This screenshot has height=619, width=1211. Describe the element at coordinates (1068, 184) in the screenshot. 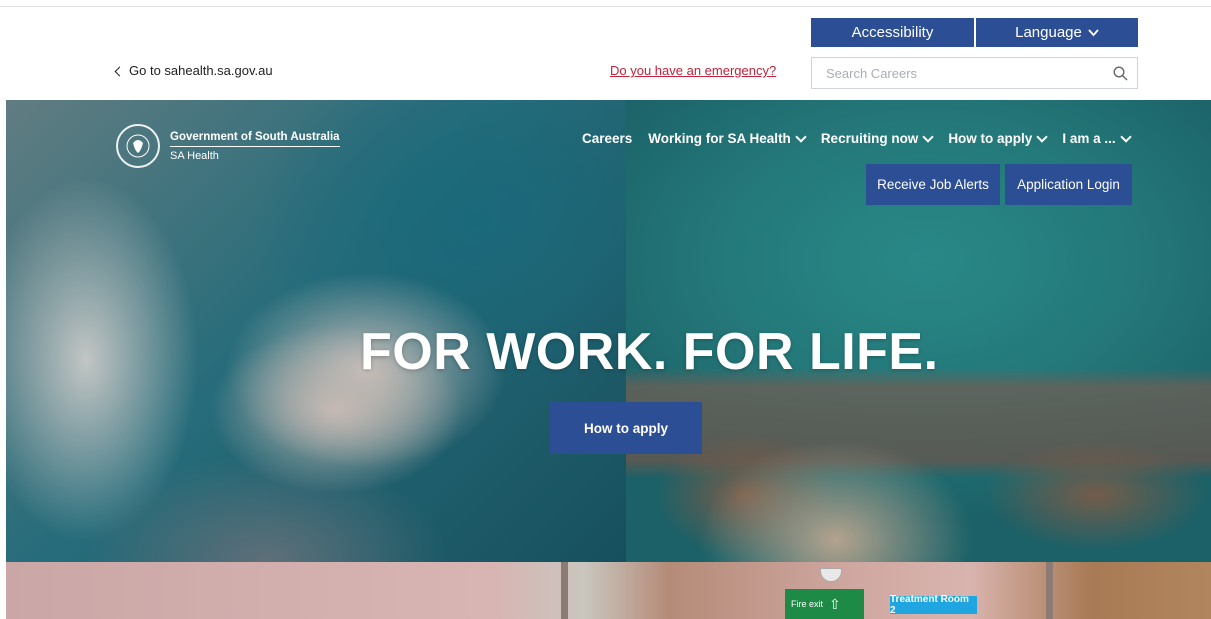

I see `application-login-button: Application Login` at that location.